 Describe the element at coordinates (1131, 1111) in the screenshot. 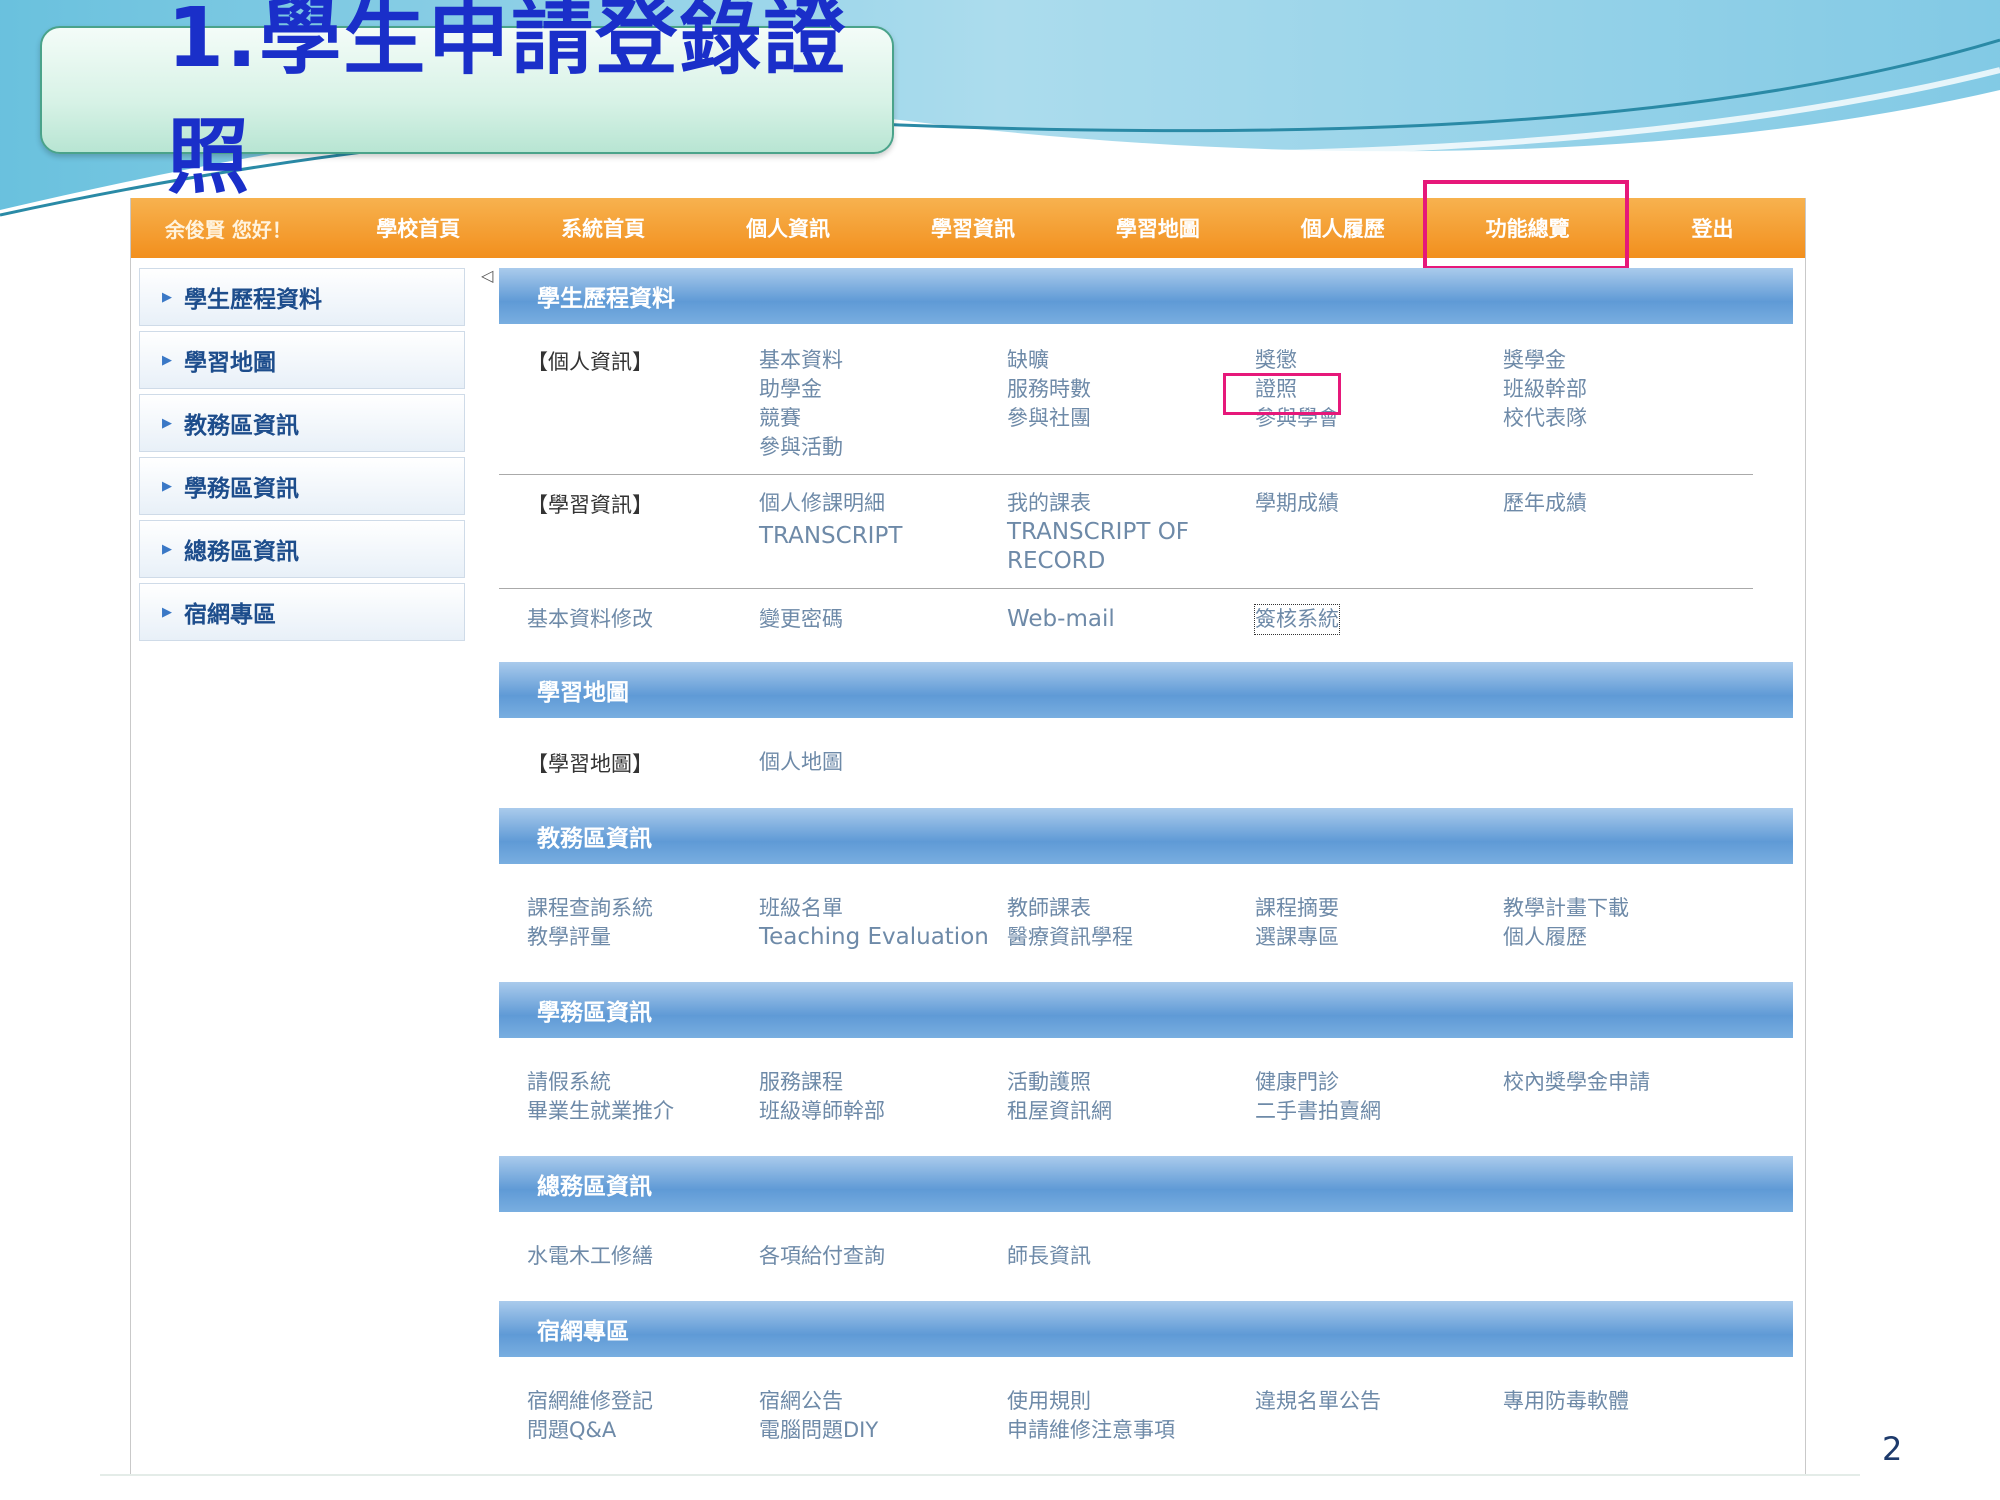

I see `link-rental-info: 租屋資訊網` at that location.